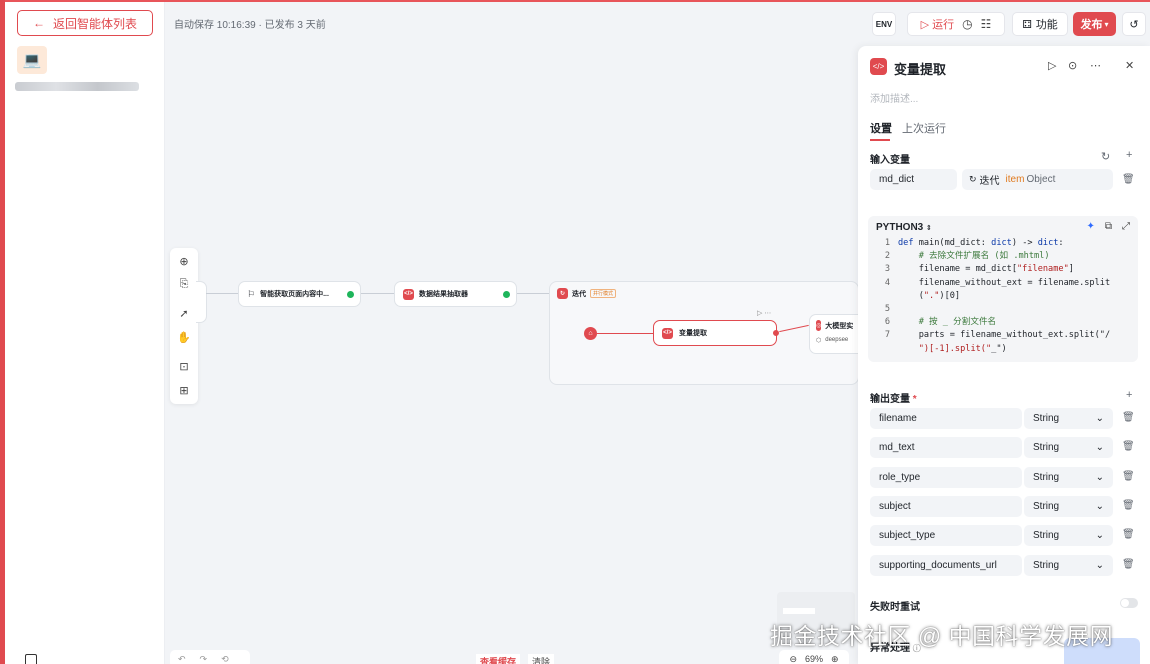 The width and height of the screenshot is (1150, 664). I want to click on node-data-extractor: </> 数据结果抽取器, so click(455, 294).